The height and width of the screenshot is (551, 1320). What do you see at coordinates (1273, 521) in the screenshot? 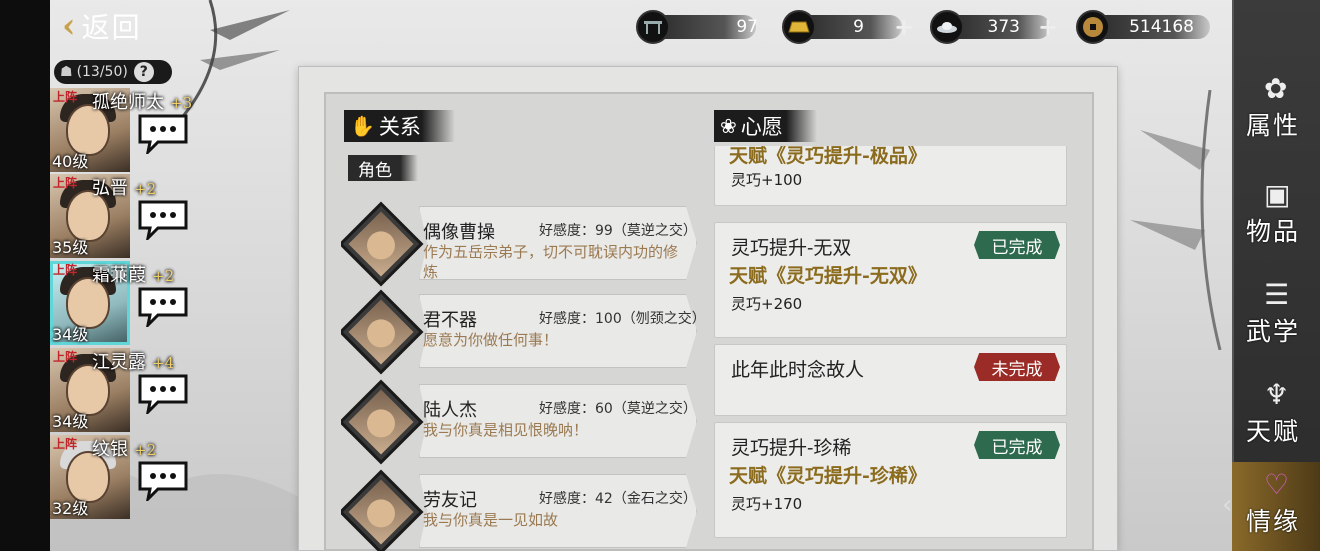
I see `menu-label: 情缘` at bounding box center [1273, 521].